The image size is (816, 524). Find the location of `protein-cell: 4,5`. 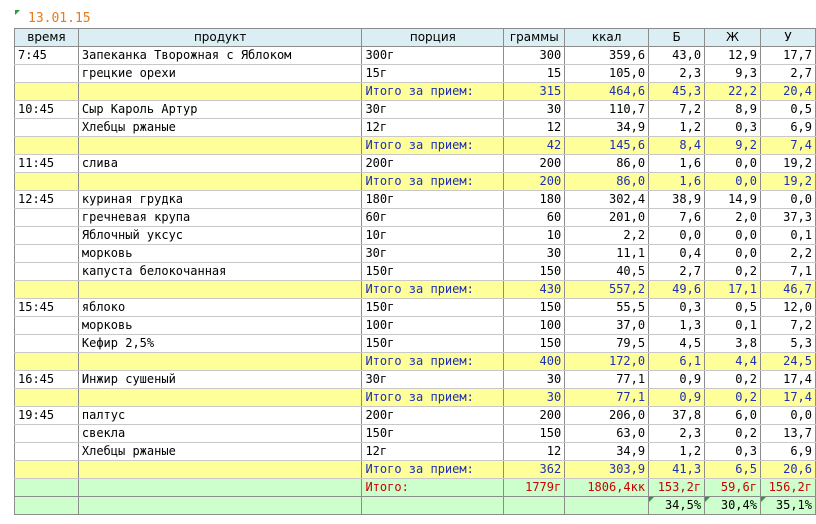

protein-cell: 4,5 is located at coordinates (677, 343).